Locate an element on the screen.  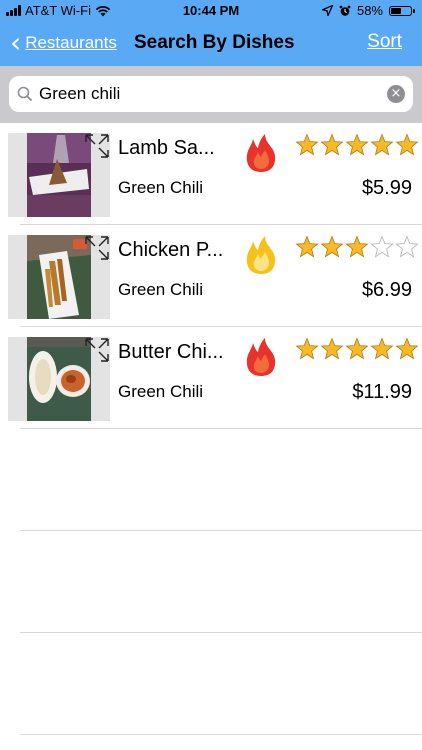
page-title: Search By Dishes is located at coordinates (214, 42).